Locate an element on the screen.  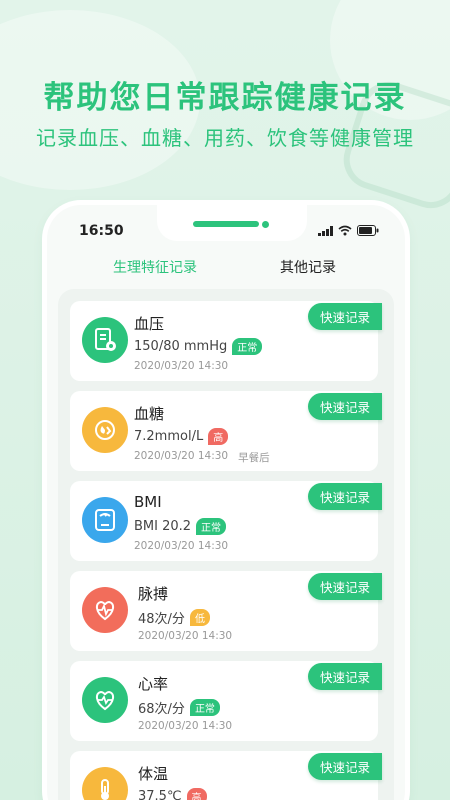
signal-icon is located at coordinates (325, 230).